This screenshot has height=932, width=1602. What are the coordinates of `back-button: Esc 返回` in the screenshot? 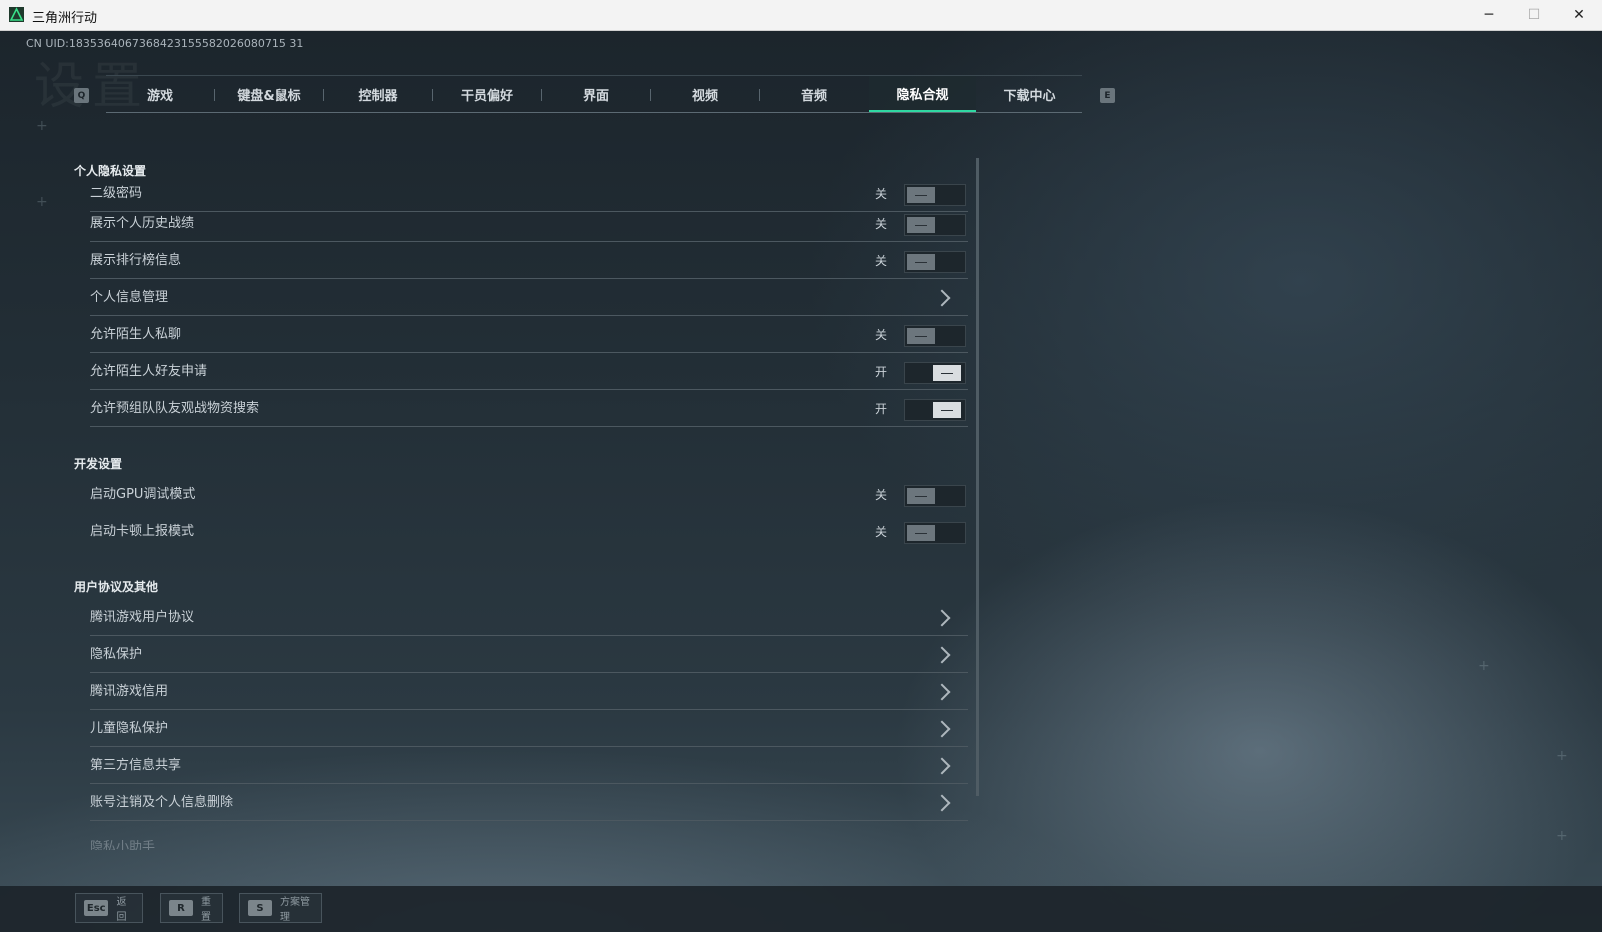 It's located at (109, 908).